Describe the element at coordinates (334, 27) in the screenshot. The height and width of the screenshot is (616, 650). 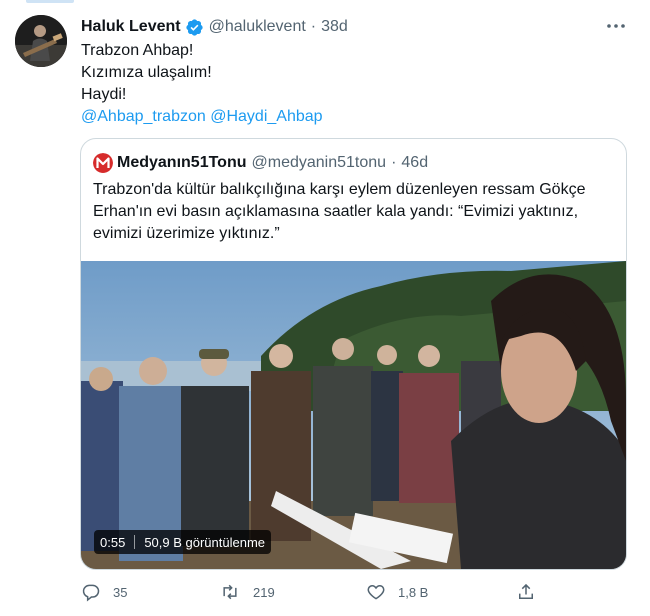
I see `tweet-timestamp: 38d` at that location.